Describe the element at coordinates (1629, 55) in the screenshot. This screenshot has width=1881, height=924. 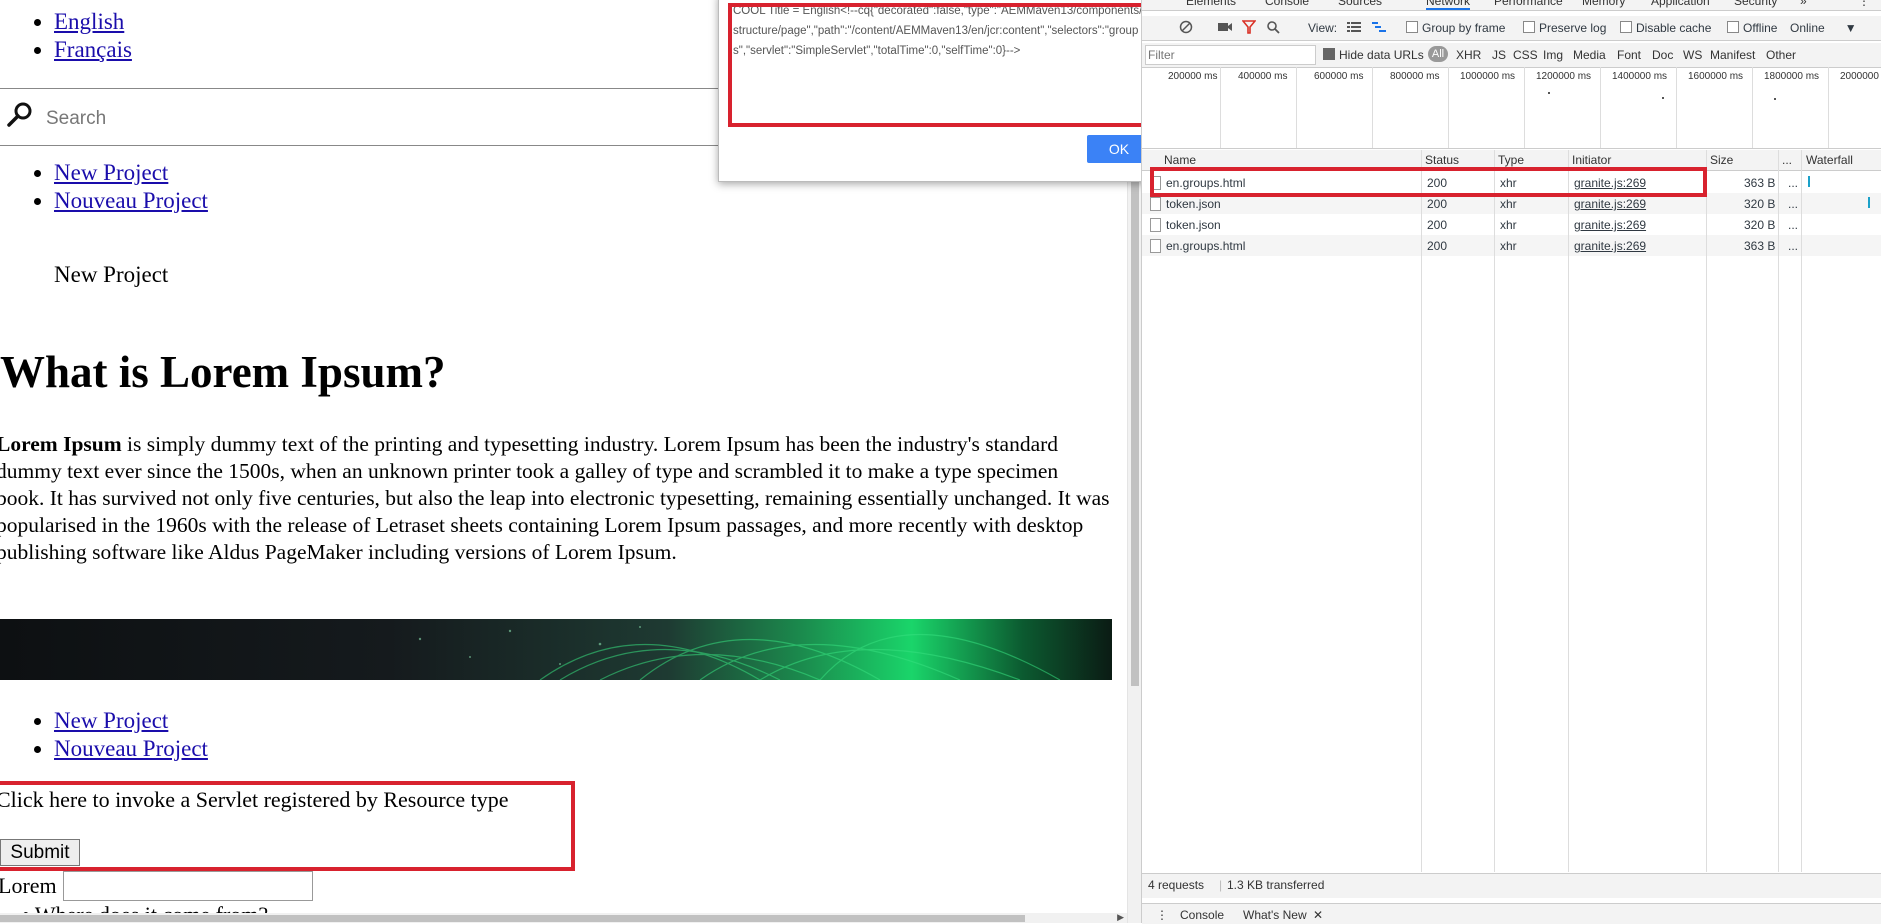
I see `filter-type-font: Font` at that location.